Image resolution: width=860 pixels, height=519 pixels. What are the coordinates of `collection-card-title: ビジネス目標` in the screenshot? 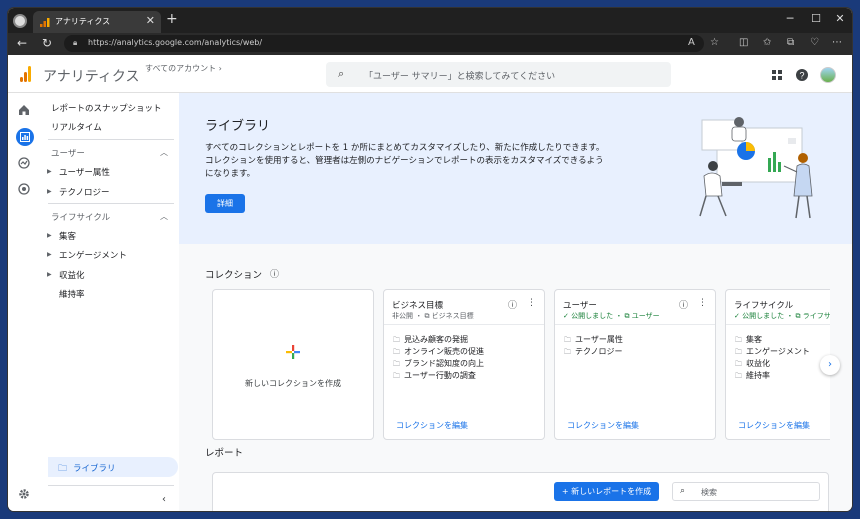 It's located at (418, 306).